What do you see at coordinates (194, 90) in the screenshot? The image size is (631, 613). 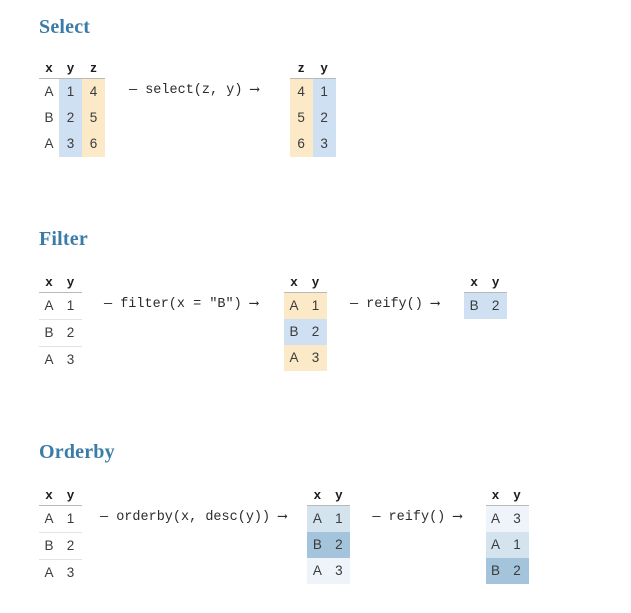 I see `select-operation-label: — select(z, y) ⟶` at bounding box center [194, 90].